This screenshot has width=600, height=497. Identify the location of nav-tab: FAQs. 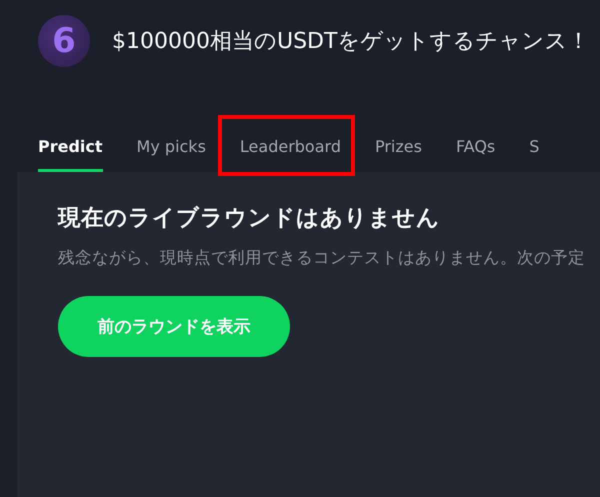
(476, 154).